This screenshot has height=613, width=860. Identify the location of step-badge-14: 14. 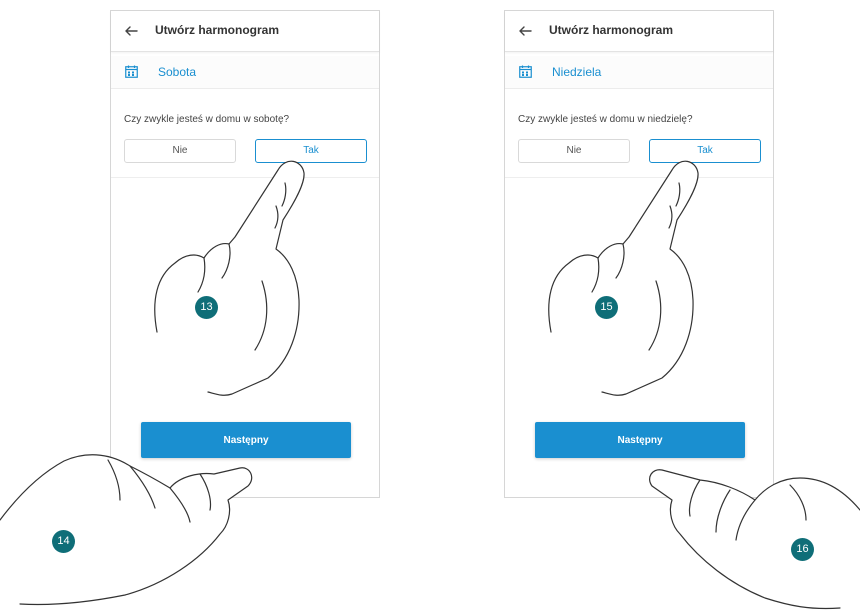
(63, 541).